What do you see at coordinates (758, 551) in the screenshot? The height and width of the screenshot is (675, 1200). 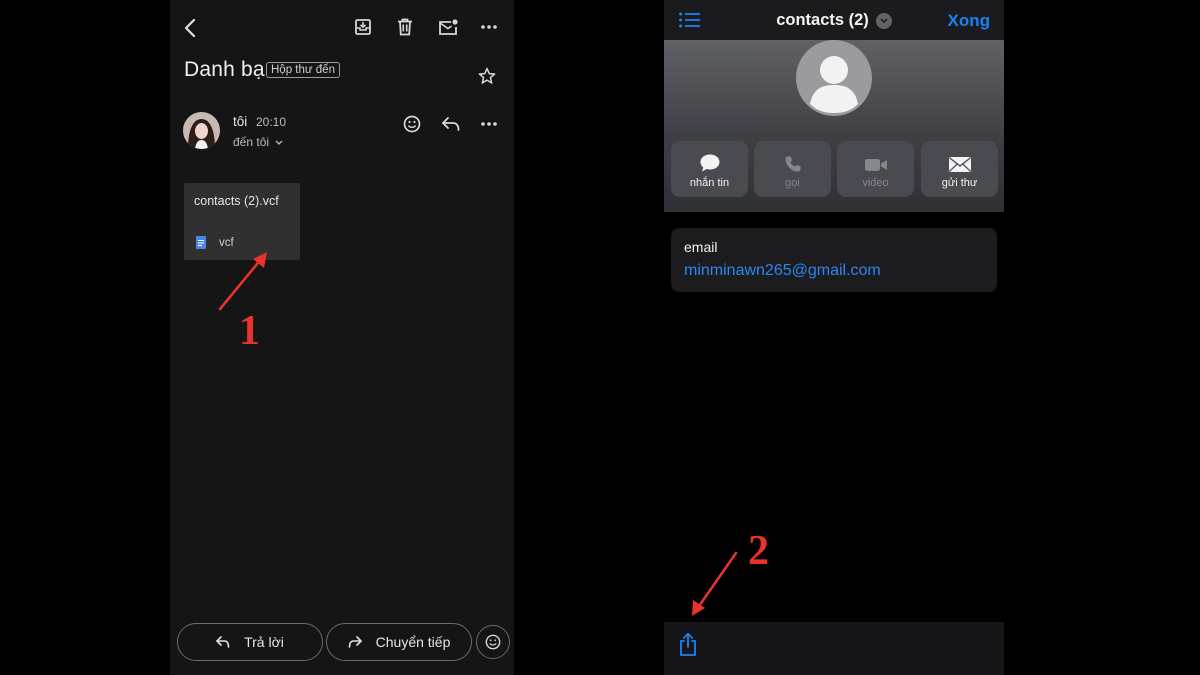 I see `step-2-label: 2` at bounding box center [758, 551].